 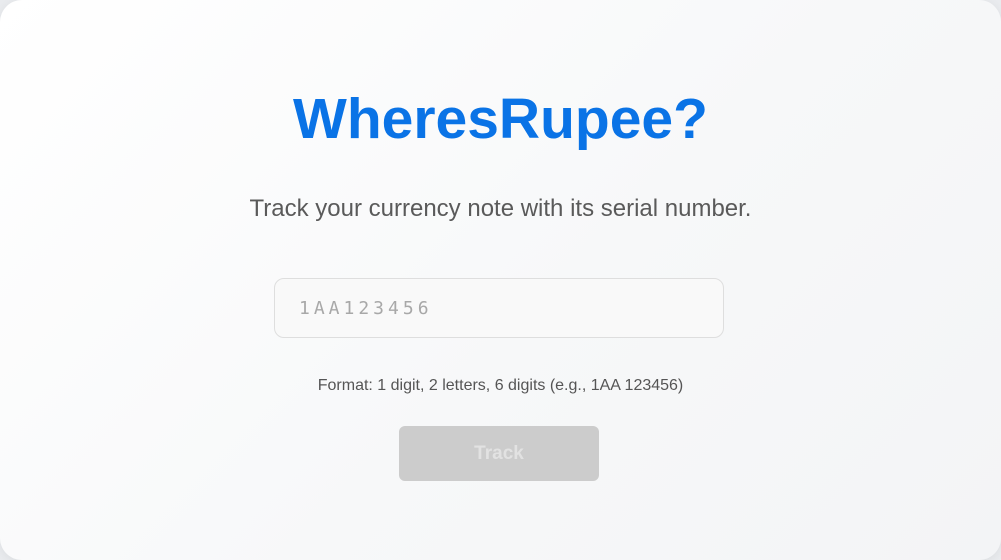 I want to click on app-title: WheresRupee?, so click(x=500, y=119).